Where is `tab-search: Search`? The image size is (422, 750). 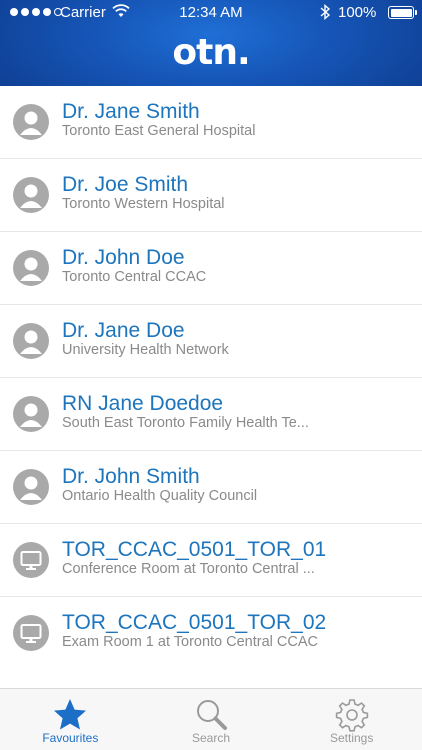 tab-search: Search is located at coordinates (211, 719).